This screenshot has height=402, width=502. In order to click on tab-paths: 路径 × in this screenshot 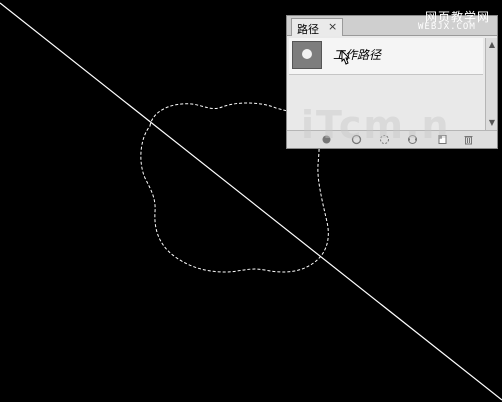, I will do `click(317, 27)`.